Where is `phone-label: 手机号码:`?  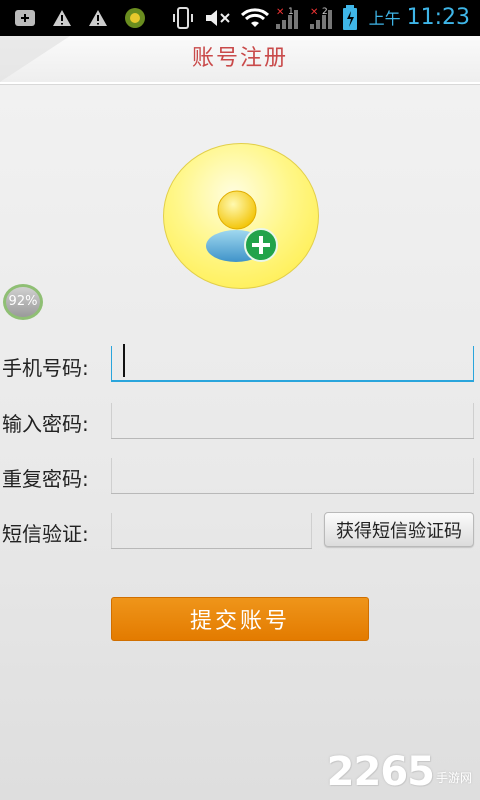
phone-label: 手机号码: is located at coordinates (45, 368).